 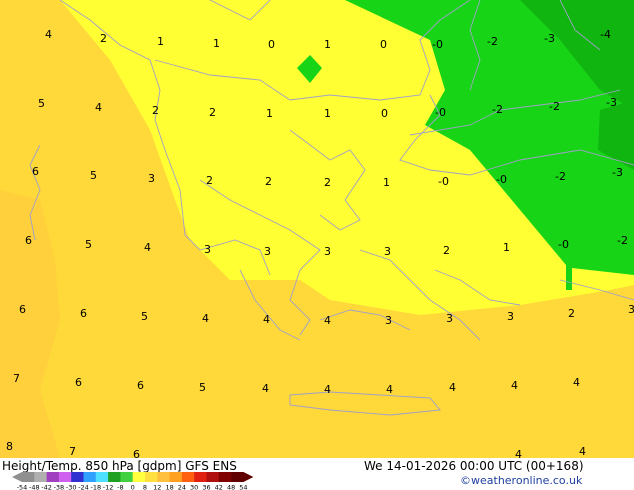 What do you see at coordinates (231, 487) in the screenshot?
I see `scale-tick-label: 48` at bounding box center [231, 487].